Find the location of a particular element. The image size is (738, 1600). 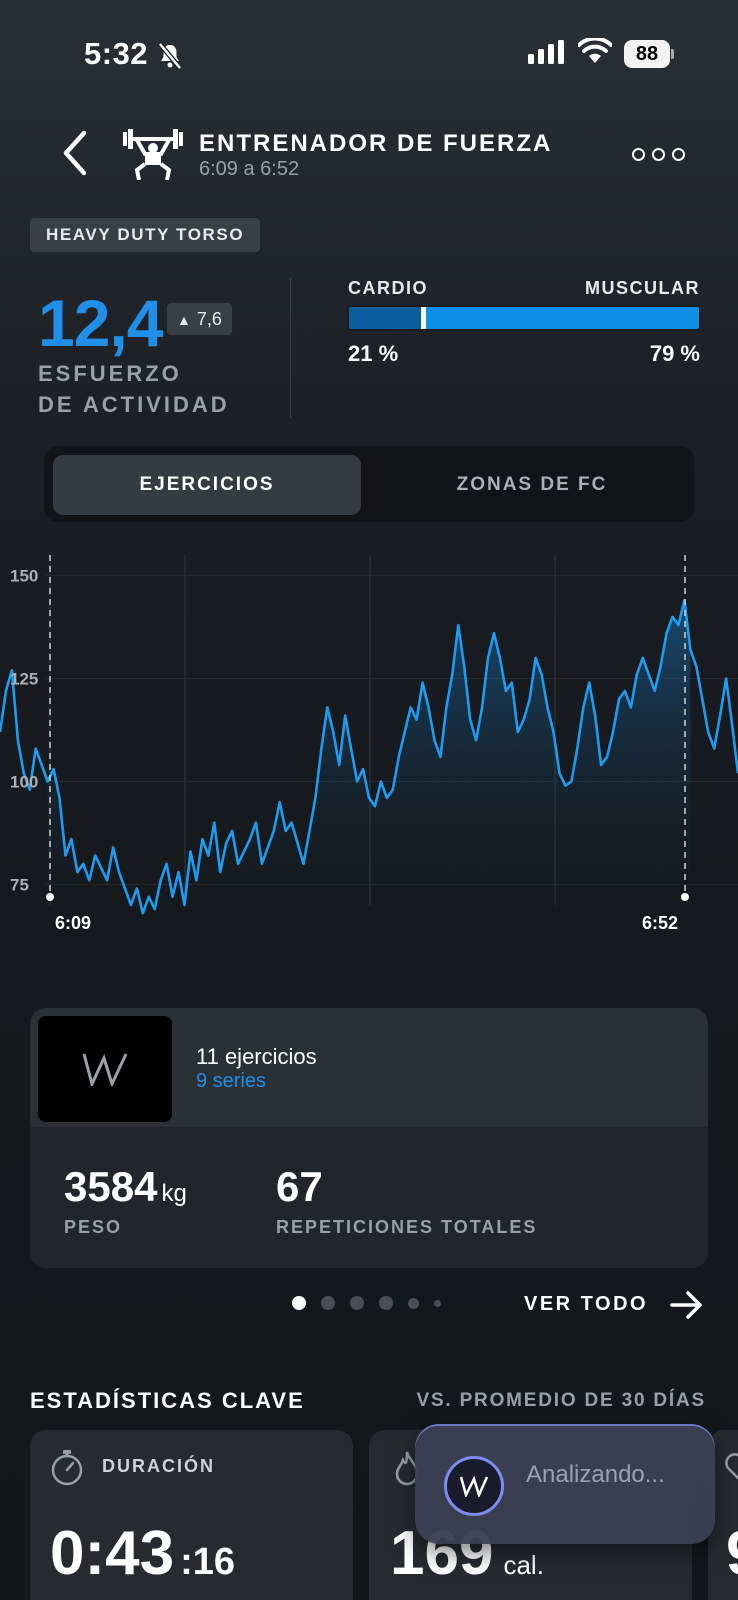

duration-label: DURACIÓN is located at coordinates (158, 1466).